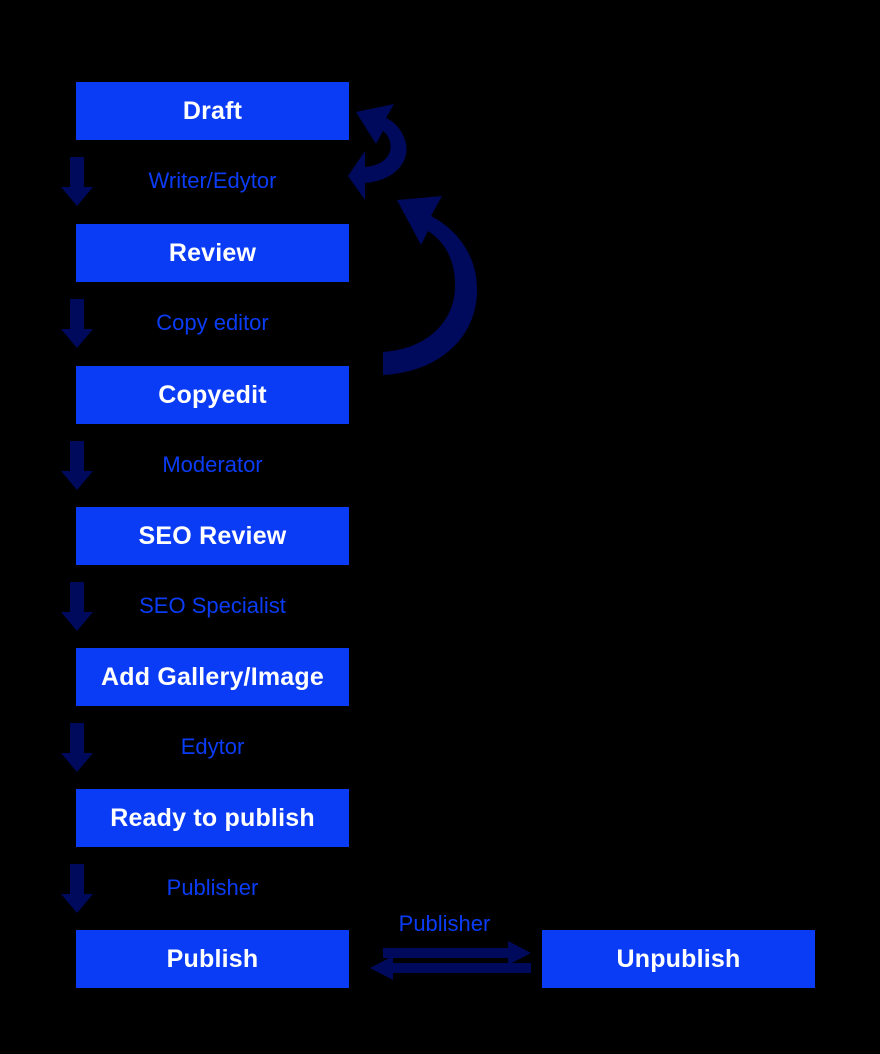 This screenshot has height=1054, width=880. I want to click on state-label-draft: Draft, so click(212, 110).